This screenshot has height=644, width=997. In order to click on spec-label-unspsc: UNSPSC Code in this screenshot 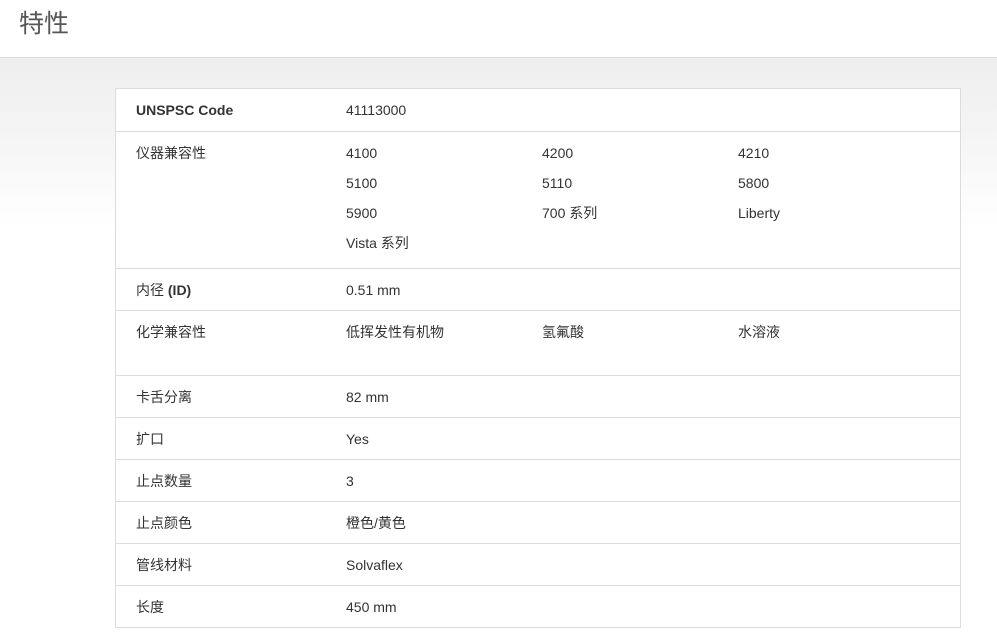, I will do `click(185, 110)`.